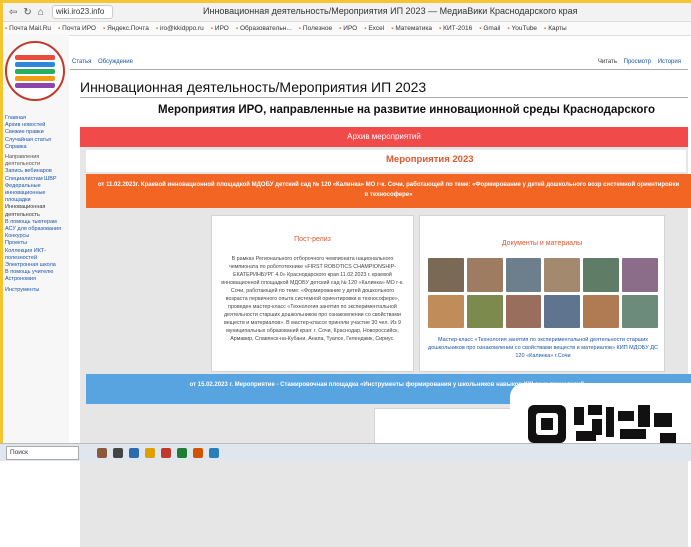 The image size is (691, 547). I want to click on sidebar-link: В помощь учителю Астрономия, so click(36, 276).